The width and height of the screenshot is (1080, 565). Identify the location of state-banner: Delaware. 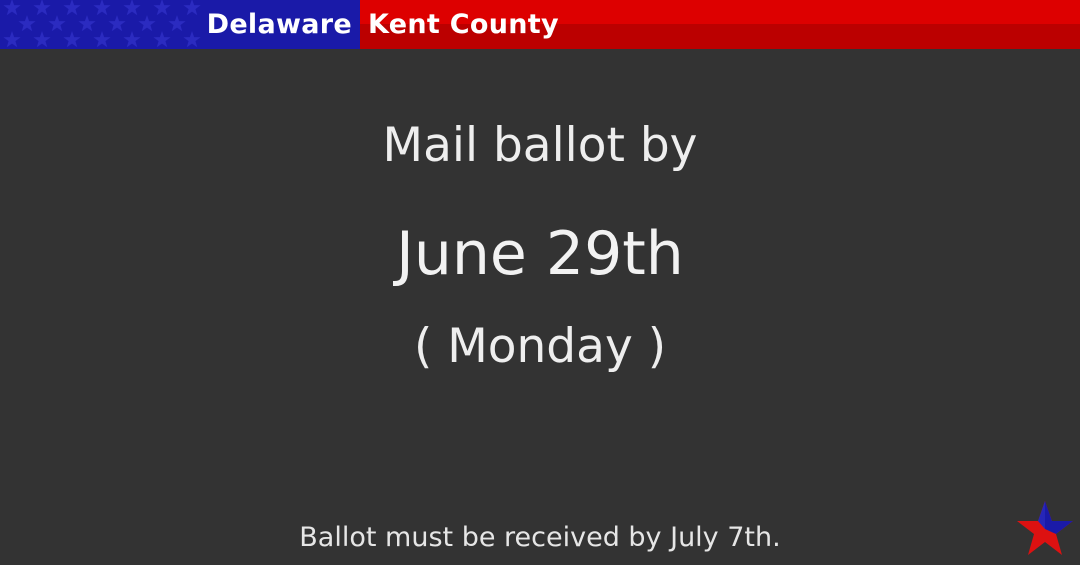
(180, 24).